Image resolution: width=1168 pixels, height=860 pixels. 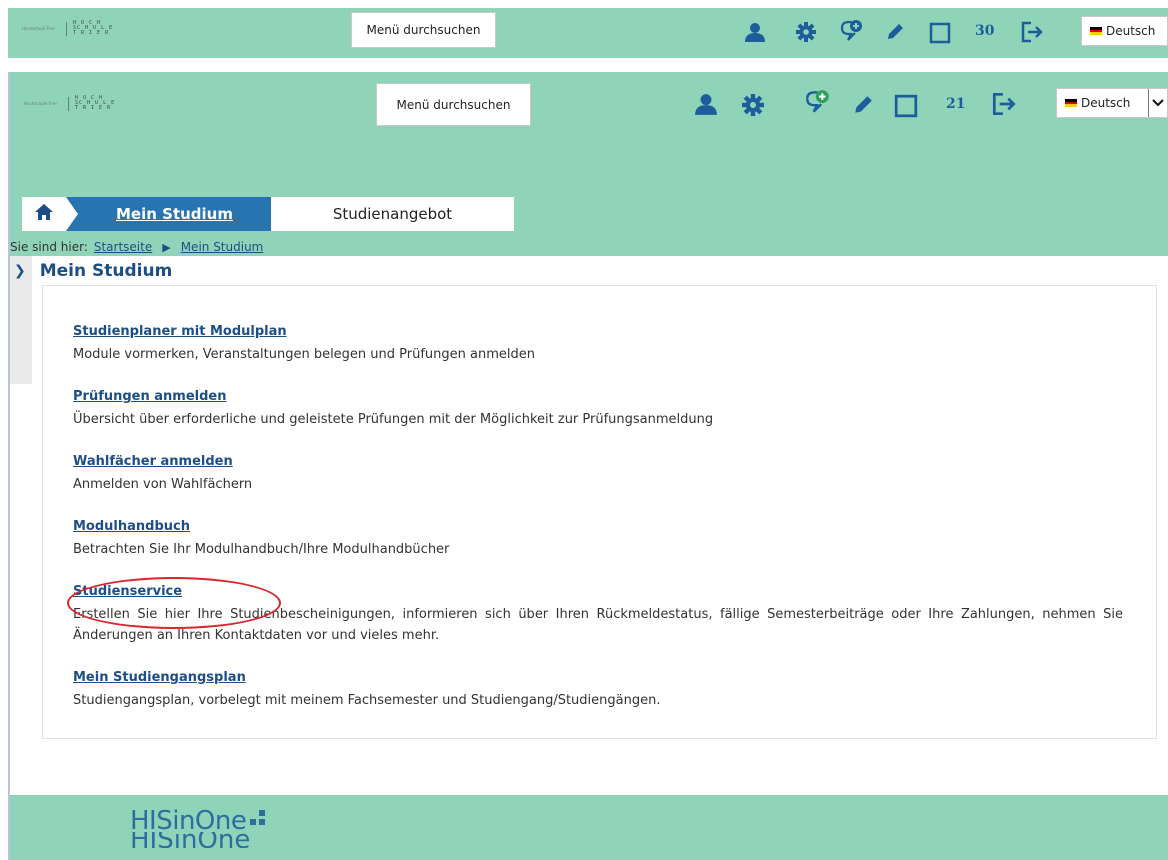 I want to click on home-icon, so click(x=44, y=214).